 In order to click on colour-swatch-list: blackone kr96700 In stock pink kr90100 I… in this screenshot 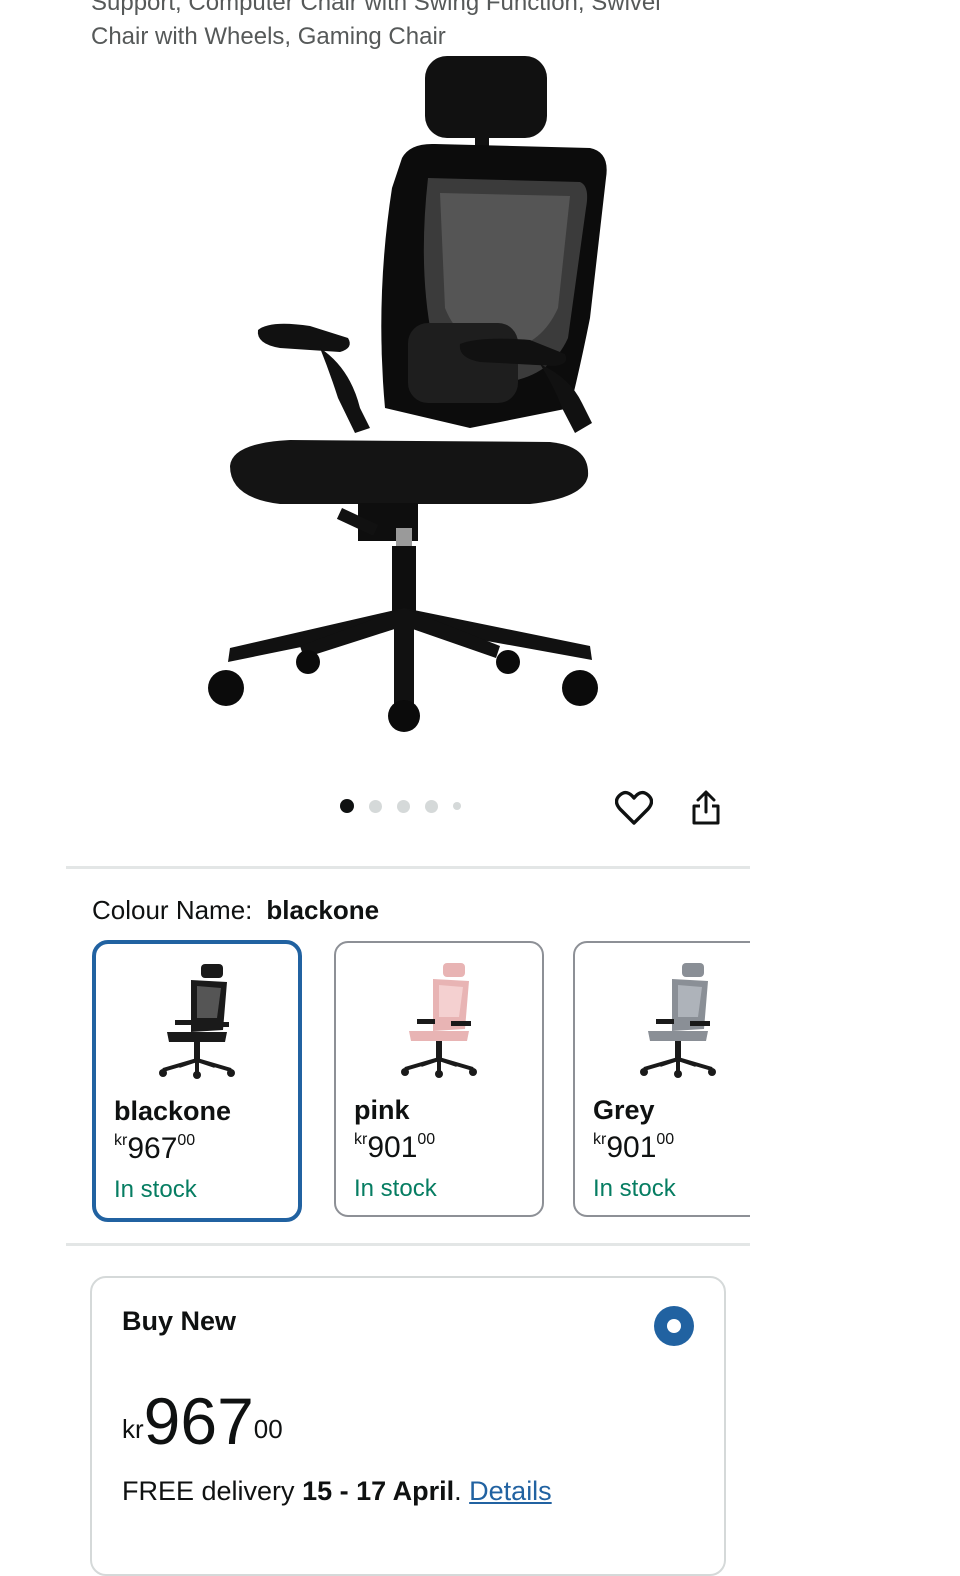, I will do `click(421, 1082)`.